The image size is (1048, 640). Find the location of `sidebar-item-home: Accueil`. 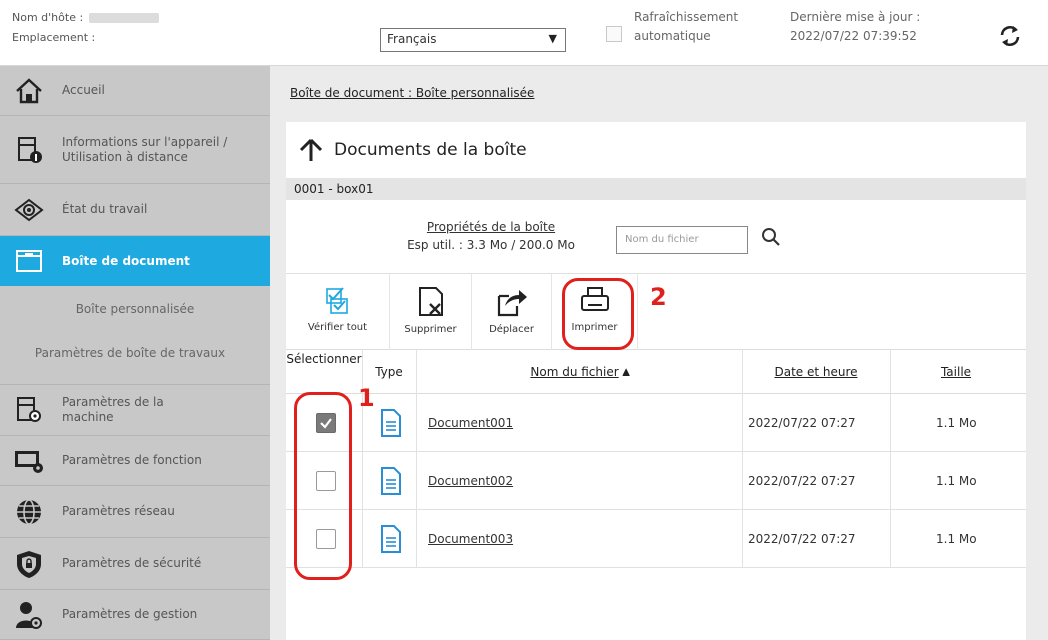

sidebar-item-home: Accueil is located at coordinates (135, 91).